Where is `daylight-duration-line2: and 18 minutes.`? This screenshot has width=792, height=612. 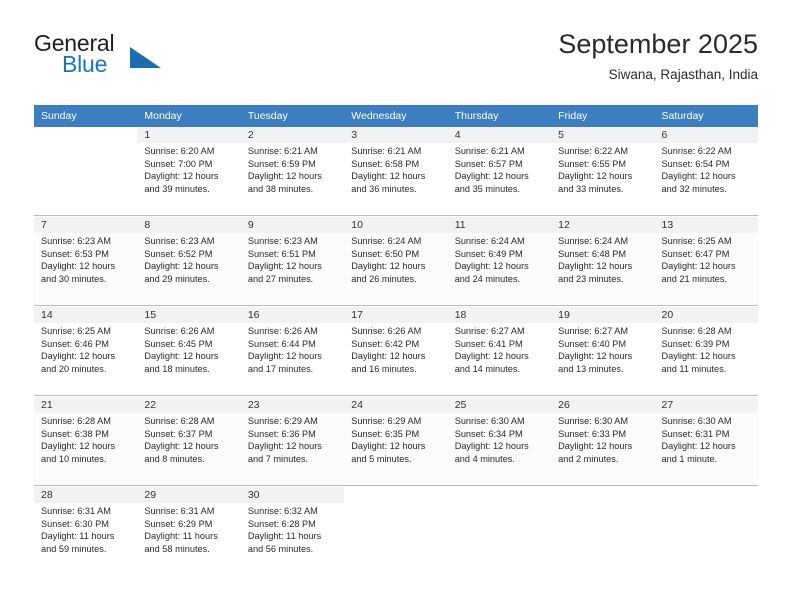
daylight-duration-line2: and 18 minutes. is located at coordinates (177, 368).